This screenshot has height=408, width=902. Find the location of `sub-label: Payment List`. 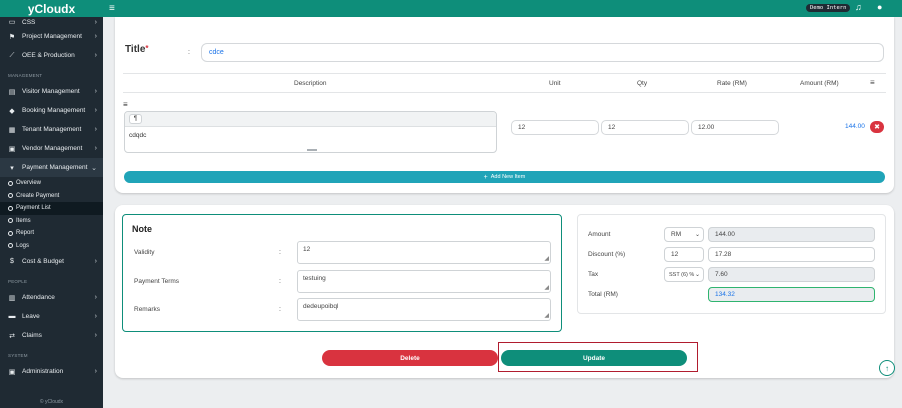

sub-label: Payment List is located at coordinates (33, 208).